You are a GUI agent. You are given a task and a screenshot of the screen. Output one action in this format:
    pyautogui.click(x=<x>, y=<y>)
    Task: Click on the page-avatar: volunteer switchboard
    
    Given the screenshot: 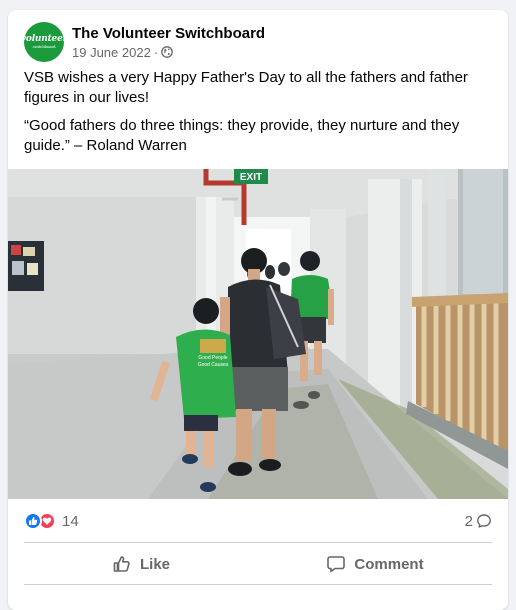 What is the action you would take?
    pyautogui.click(x=44, y=42)
    